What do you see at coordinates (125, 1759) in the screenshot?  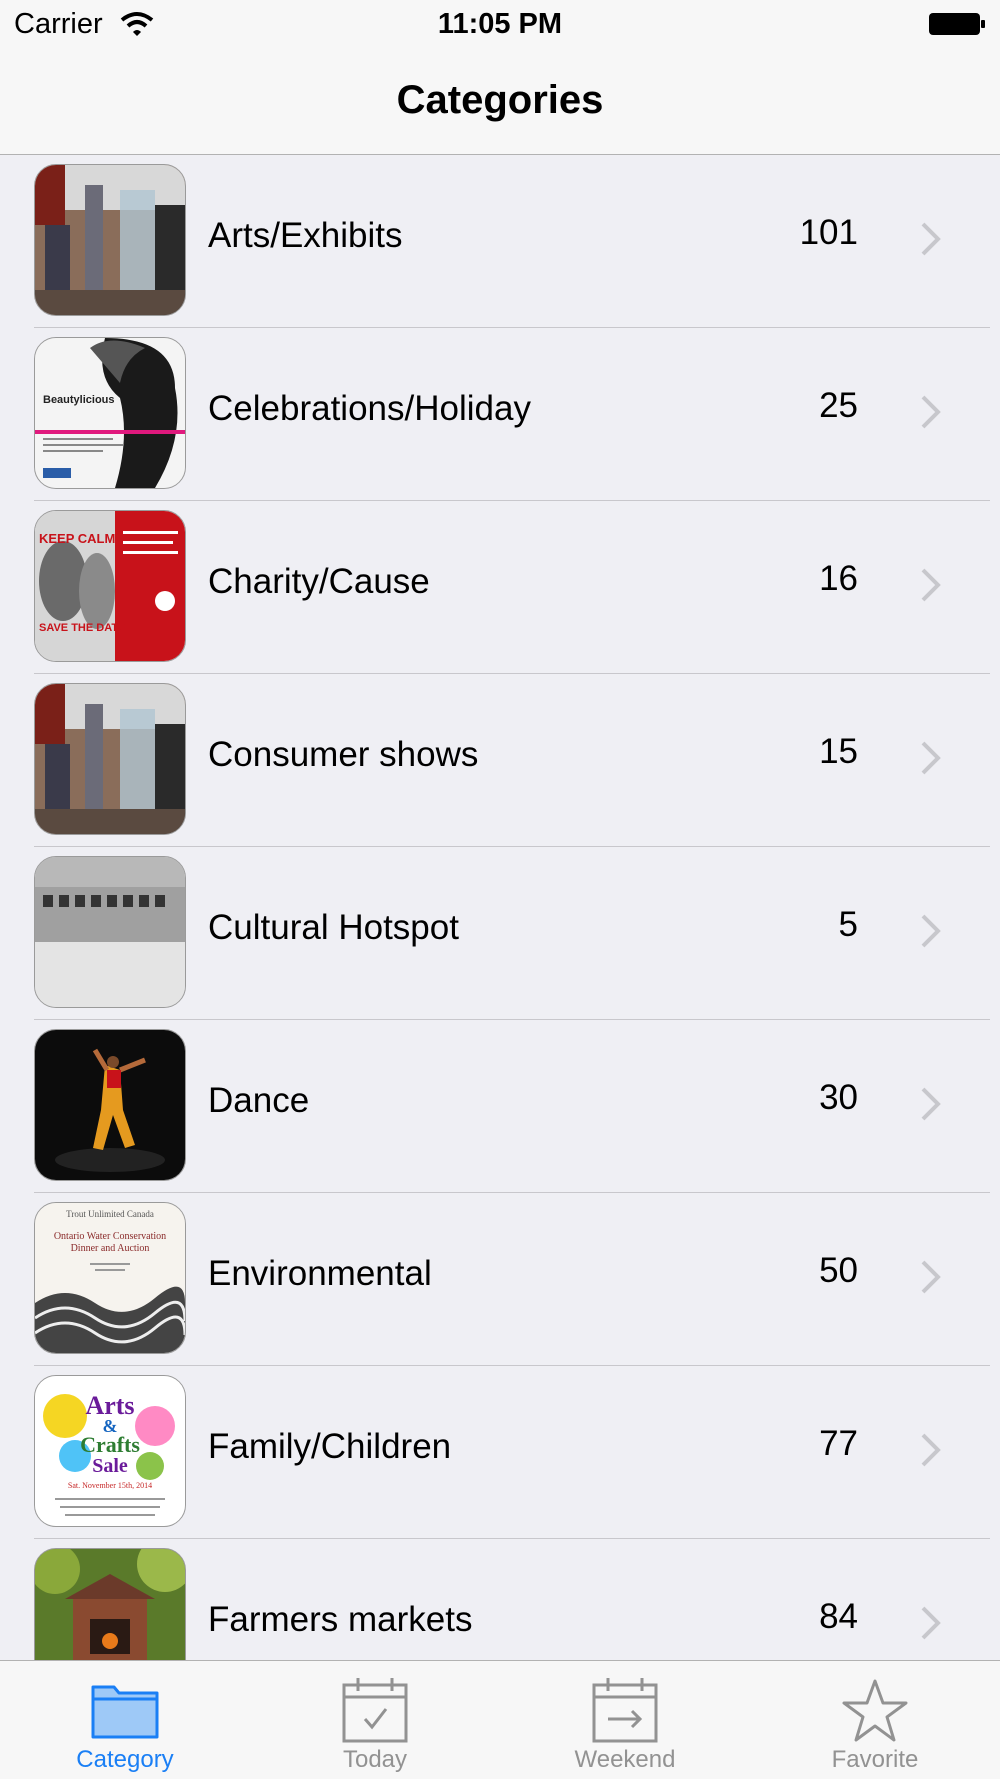 I see `tab-label: Category` at bounding box center [125, 1759].